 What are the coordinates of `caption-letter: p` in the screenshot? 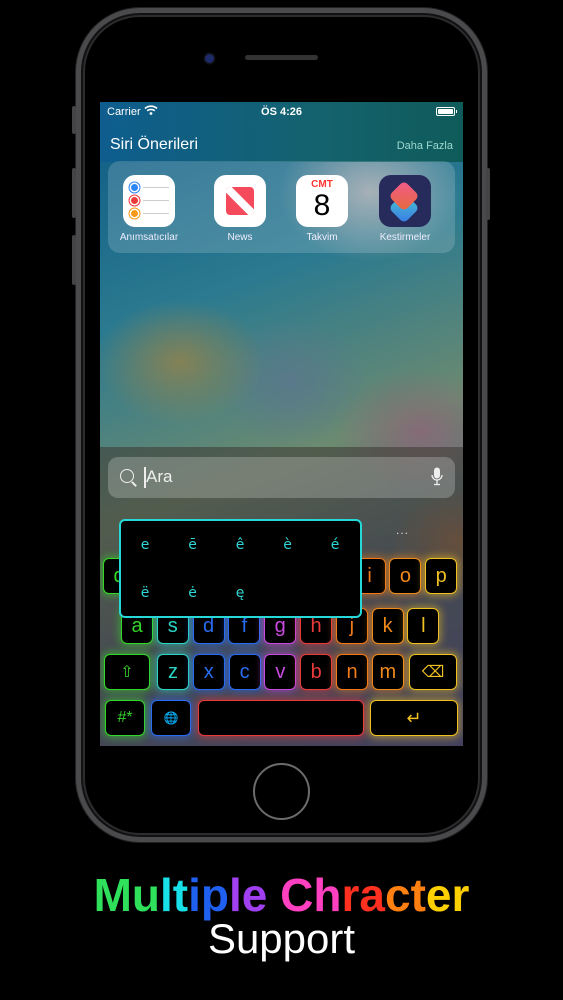 It's located at (214, 895).